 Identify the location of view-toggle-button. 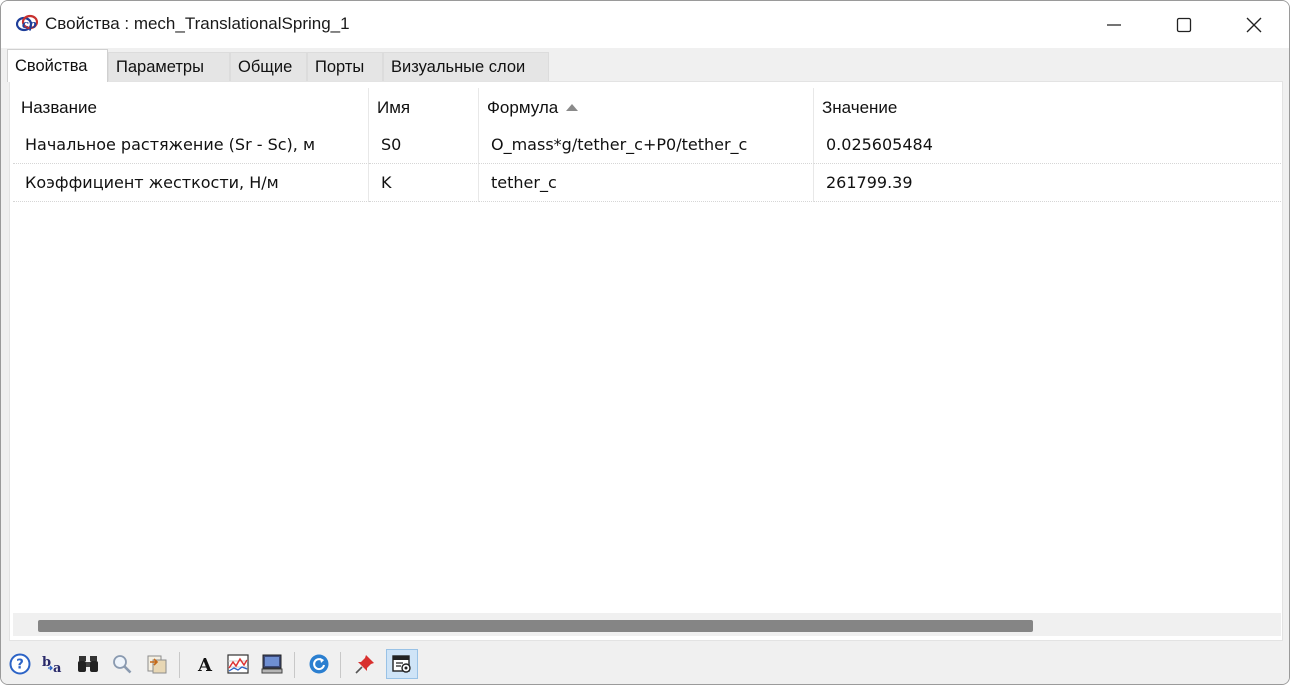
(402, 664).